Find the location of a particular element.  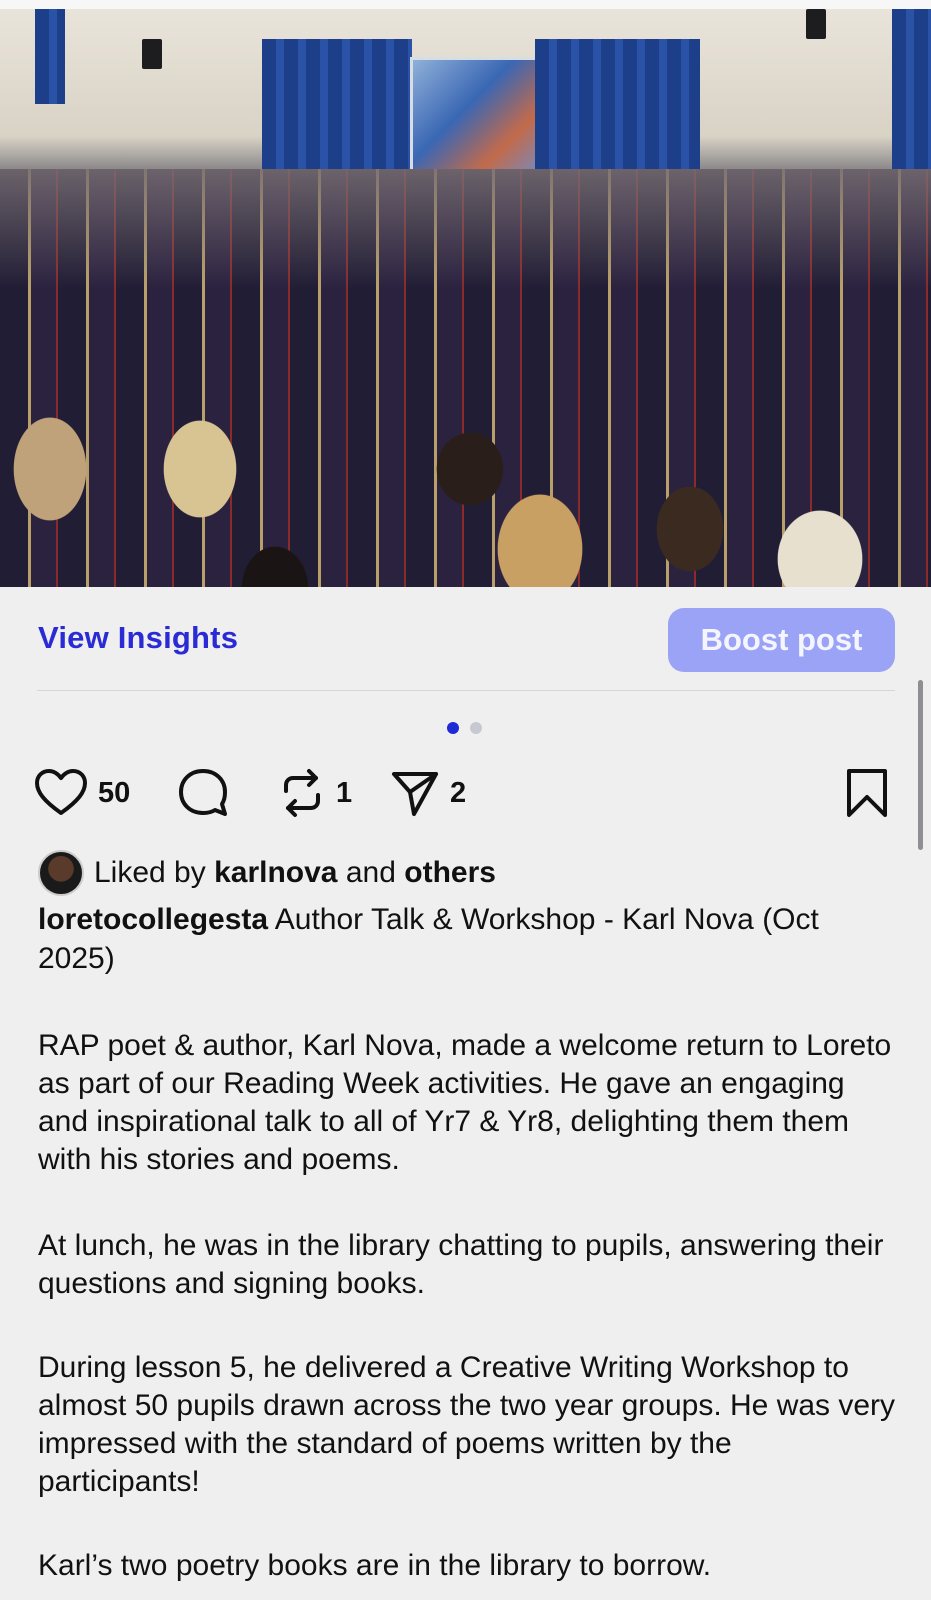

carousel-dot-active is located at coordinates (453, 728).